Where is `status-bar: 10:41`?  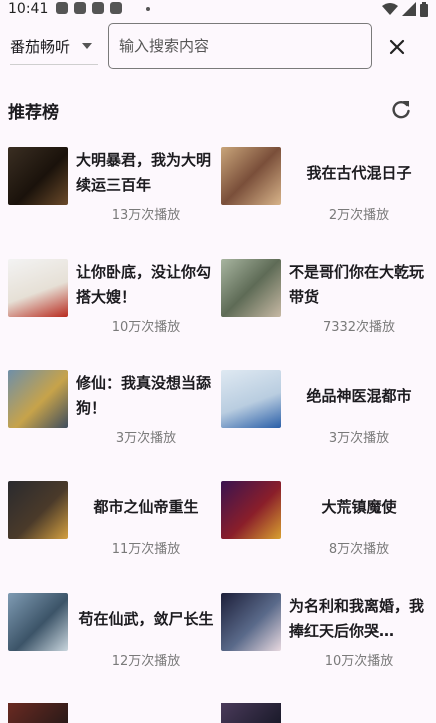 status-bar: 10:41 is located at coordinates (218, 9).